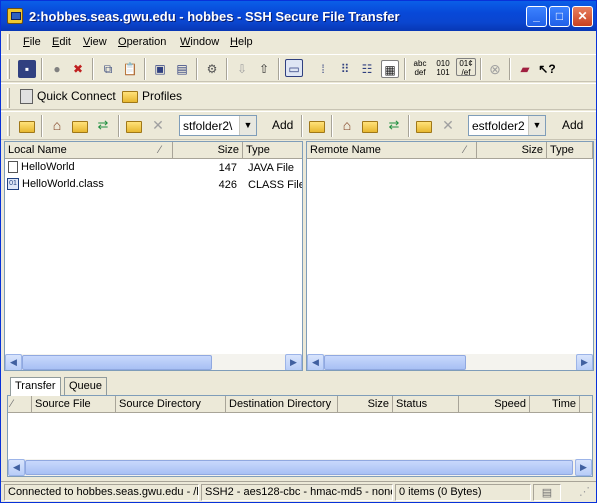 Image resolution: width=597 pixels, height=503 pixels. Describe the element at coordinates (582, 16) in the screenshot. I see `close-button: ✕` at that location.